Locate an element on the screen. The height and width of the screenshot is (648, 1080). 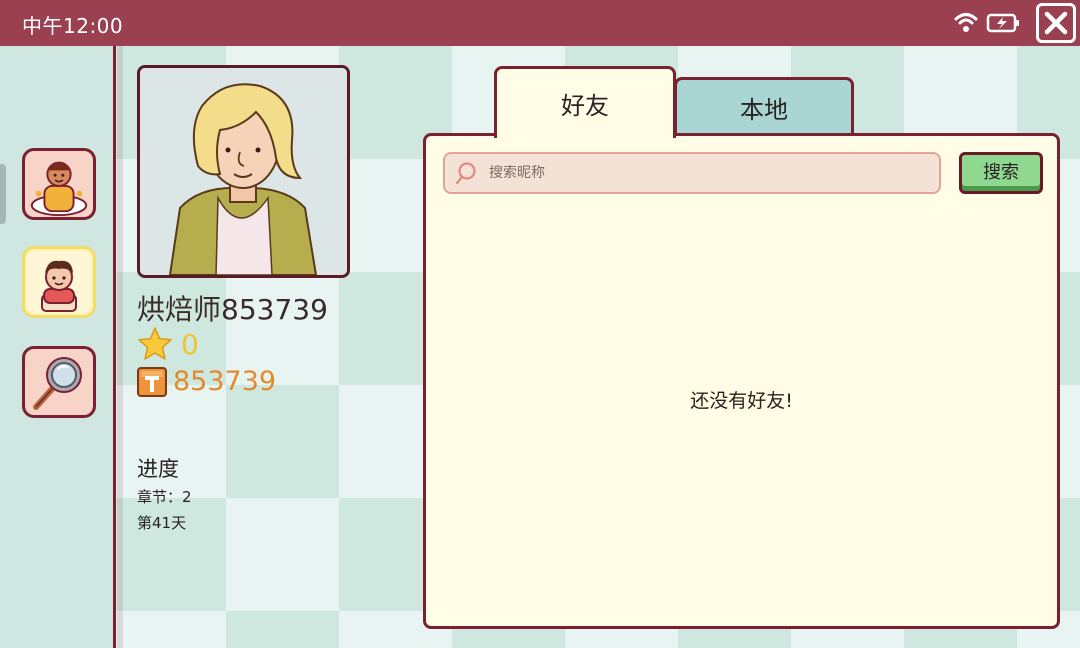
search-input is located at coordinates (709, 173).